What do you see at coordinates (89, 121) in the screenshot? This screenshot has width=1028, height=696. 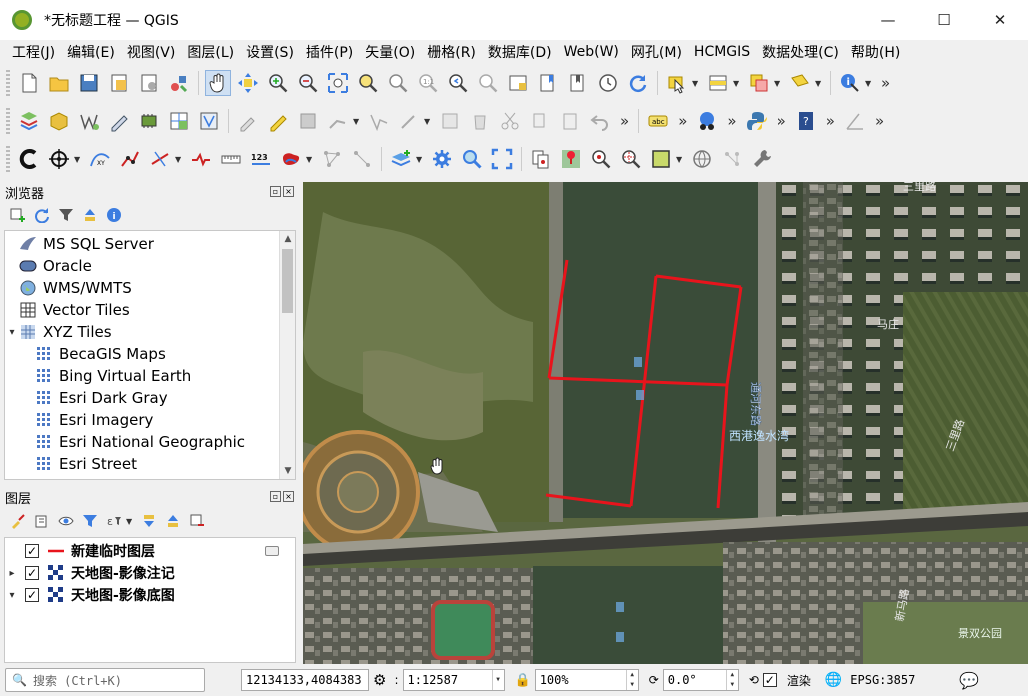 I see `new-shapefile-icon` at bounding box center [89, 121].